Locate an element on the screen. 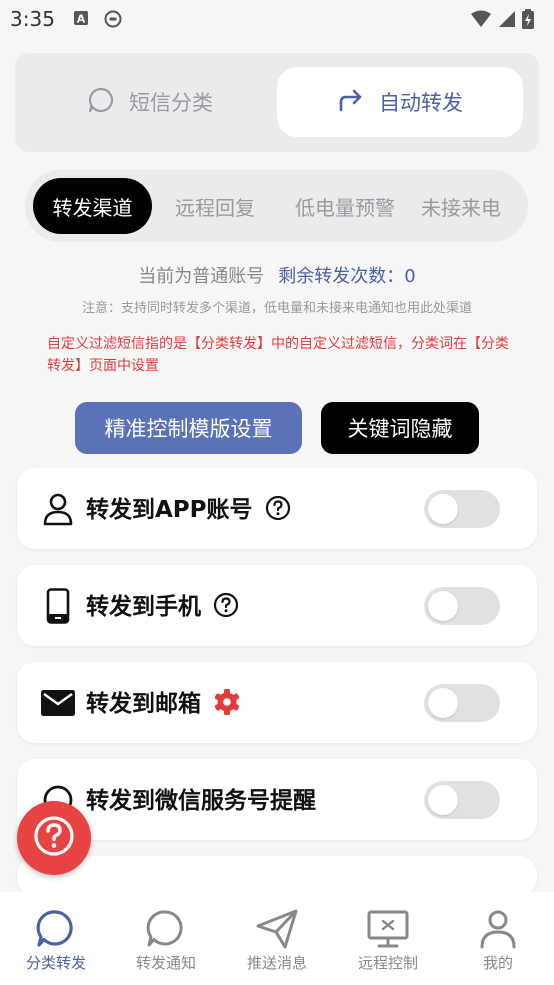 The height and width of the screenshot is (985, 554). tab-forward-channel: 转发渠道 is located at coordinates (92, 206).